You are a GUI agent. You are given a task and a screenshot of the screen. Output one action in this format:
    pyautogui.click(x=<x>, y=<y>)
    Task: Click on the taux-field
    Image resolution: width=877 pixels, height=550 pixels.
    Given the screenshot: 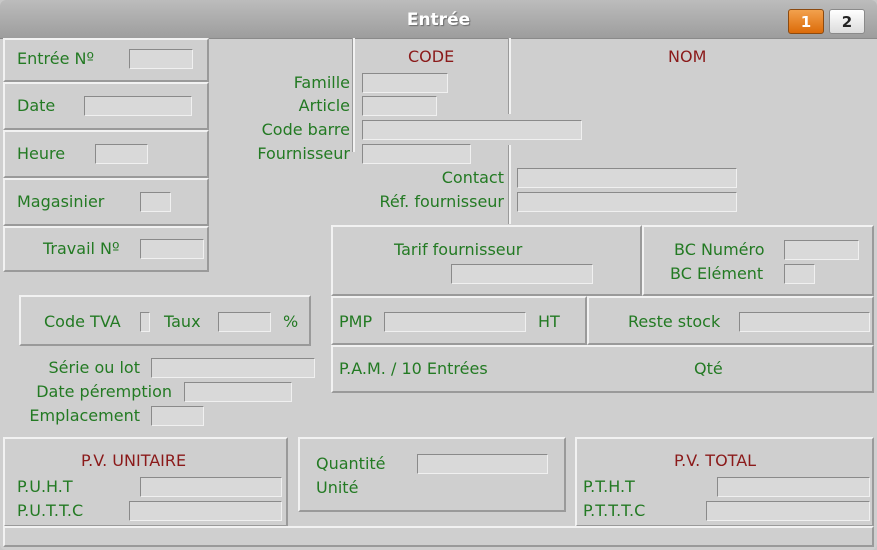 What is the action you would take?
    pyautogui.click(x=244, y=322)
    